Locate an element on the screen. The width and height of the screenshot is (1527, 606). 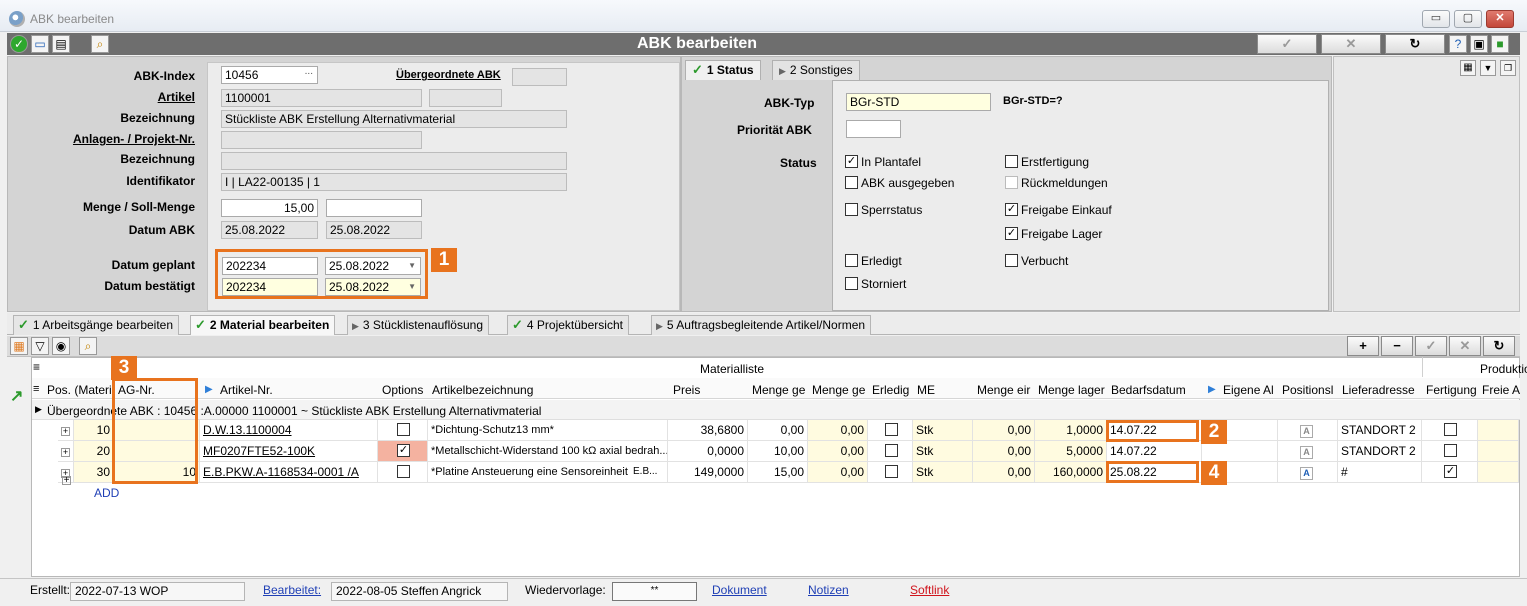
col-menge-ge-2: Menge ge is located at coordinates (839, 390).